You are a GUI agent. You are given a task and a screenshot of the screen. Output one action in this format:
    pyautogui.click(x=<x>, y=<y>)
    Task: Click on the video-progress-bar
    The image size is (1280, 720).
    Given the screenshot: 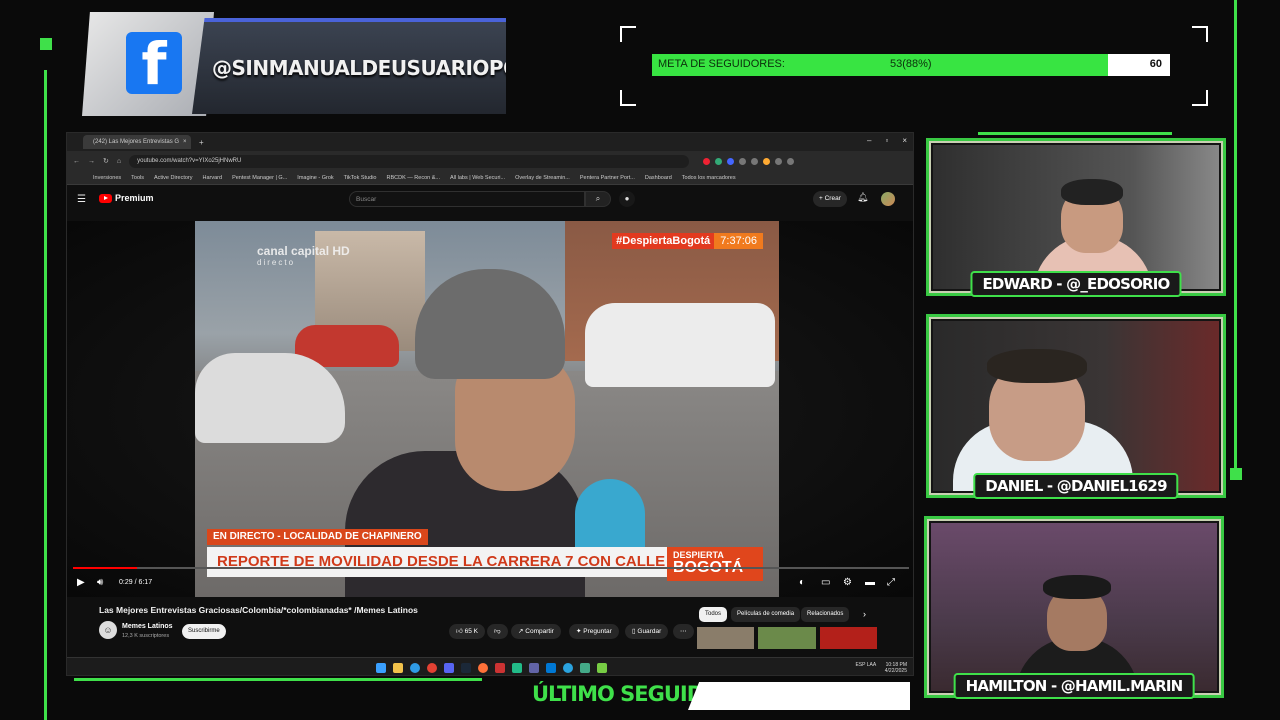 What is the action you would take?
    pyautogui.click(x=491, y=568)
    